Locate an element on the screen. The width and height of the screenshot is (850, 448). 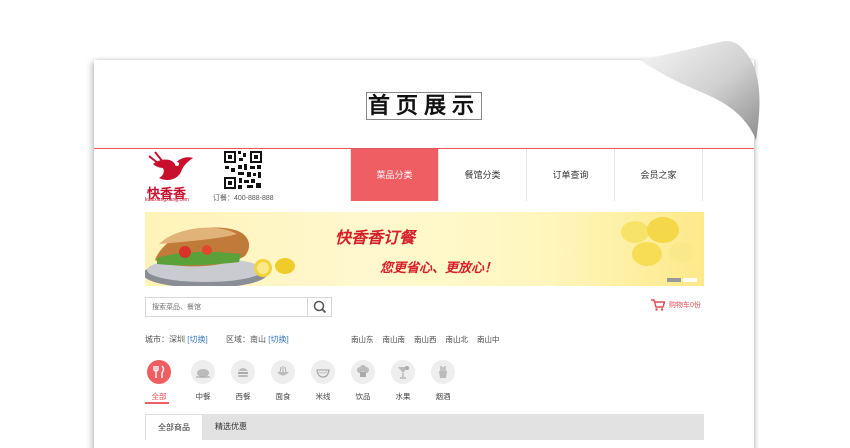
logo-domain: kuaixiangxiang.com is located at coordinates (167, 200).